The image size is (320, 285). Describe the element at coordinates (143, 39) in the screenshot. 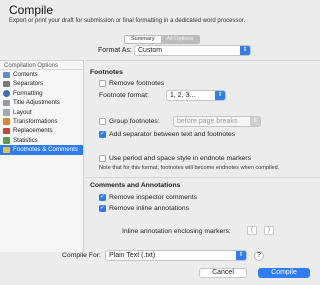

I see `tab-summary: Summary` at that location.